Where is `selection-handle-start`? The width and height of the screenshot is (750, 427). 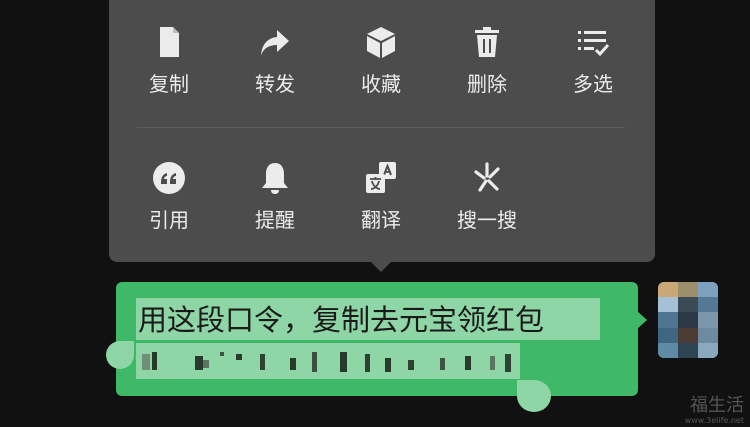 selection-handle-start is located at coordinates (120, 355).